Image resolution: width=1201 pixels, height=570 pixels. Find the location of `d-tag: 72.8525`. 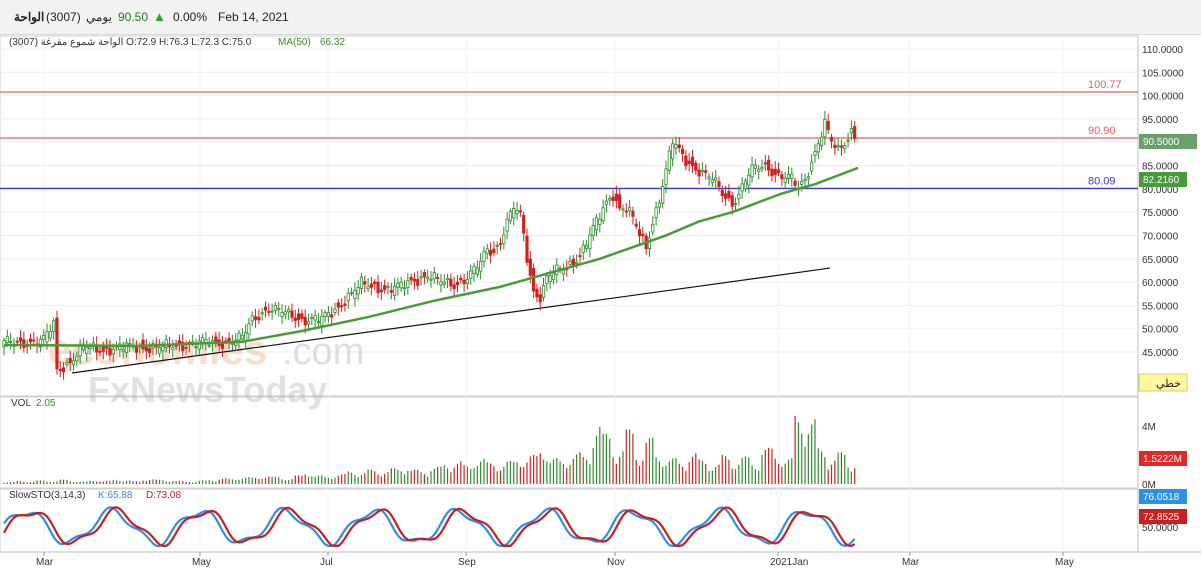

d-tag: 72.8525 is located at coordinates (1161, 517).